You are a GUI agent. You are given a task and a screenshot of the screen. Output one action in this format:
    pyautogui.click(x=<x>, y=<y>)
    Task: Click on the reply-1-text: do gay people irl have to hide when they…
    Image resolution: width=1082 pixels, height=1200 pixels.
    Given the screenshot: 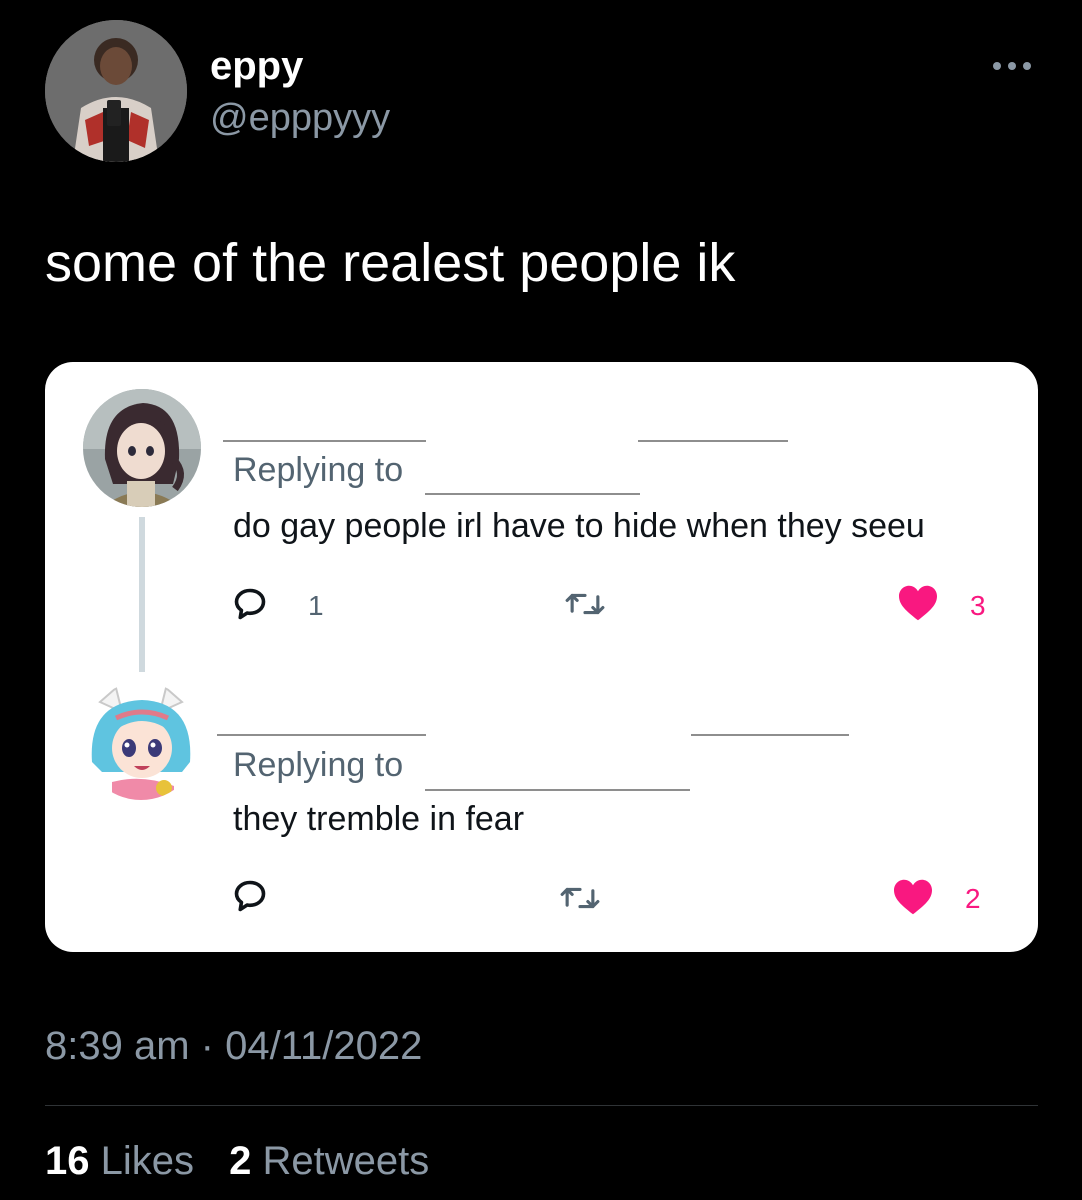 What is the action you would take?
    pyautogui.click(x=579, y=526)
    